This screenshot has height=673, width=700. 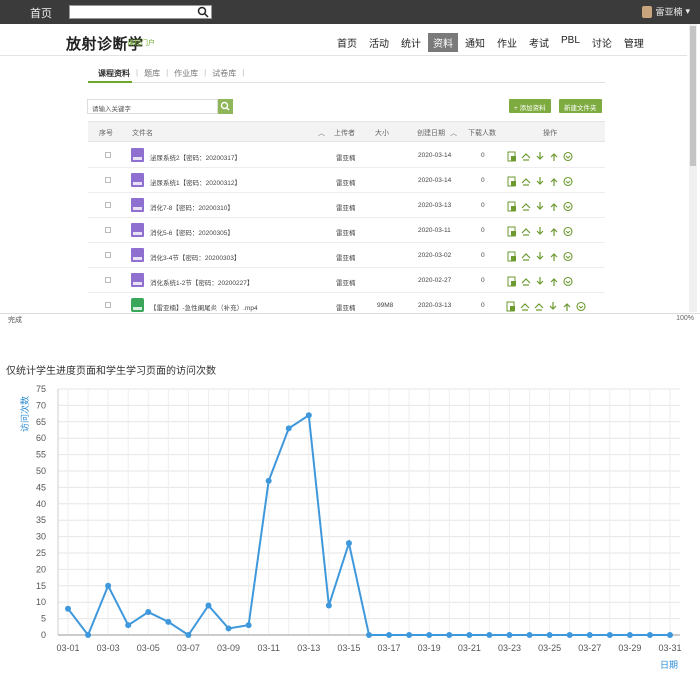 I want to click on table-row: 消化3-4节【密码：20200303】 雷亚楠 2020-03-02 0, so click(x=346, y=255).